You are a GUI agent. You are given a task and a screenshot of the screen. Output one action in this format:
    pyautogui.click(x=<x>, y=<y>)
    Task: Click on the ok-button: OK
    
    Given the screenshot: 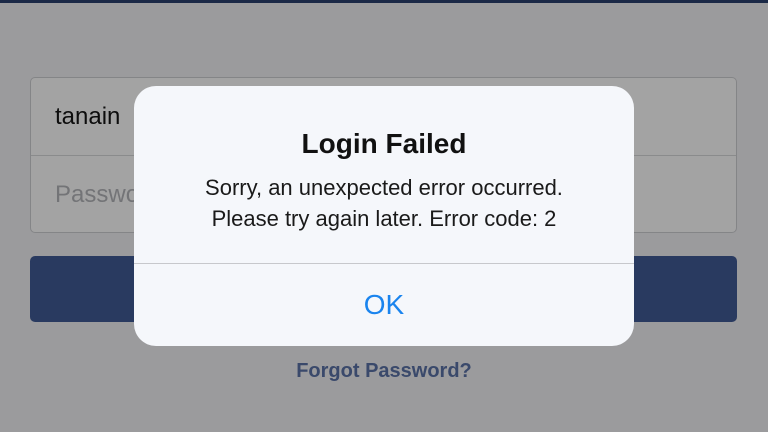 What is the action you would take?
    pyautogui.click(x=384, y=305)
    